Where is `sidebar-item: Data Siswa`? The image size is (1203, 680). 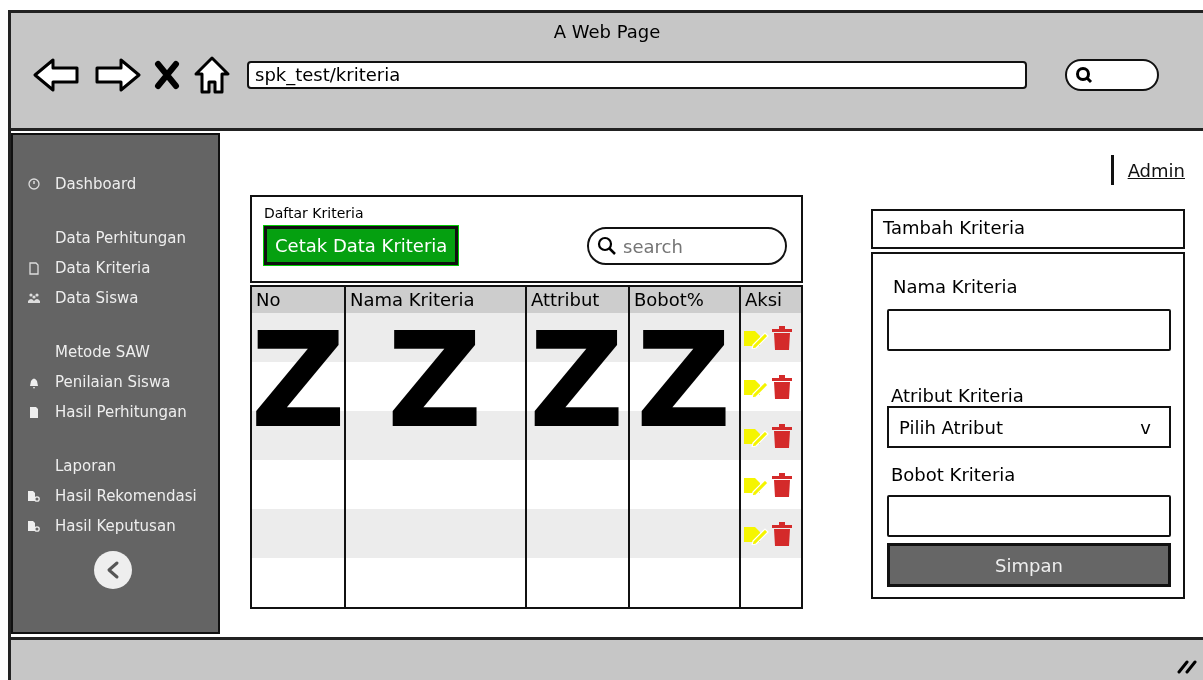
sidebar-item: Data Siswa is located at coordinates (97, 298).